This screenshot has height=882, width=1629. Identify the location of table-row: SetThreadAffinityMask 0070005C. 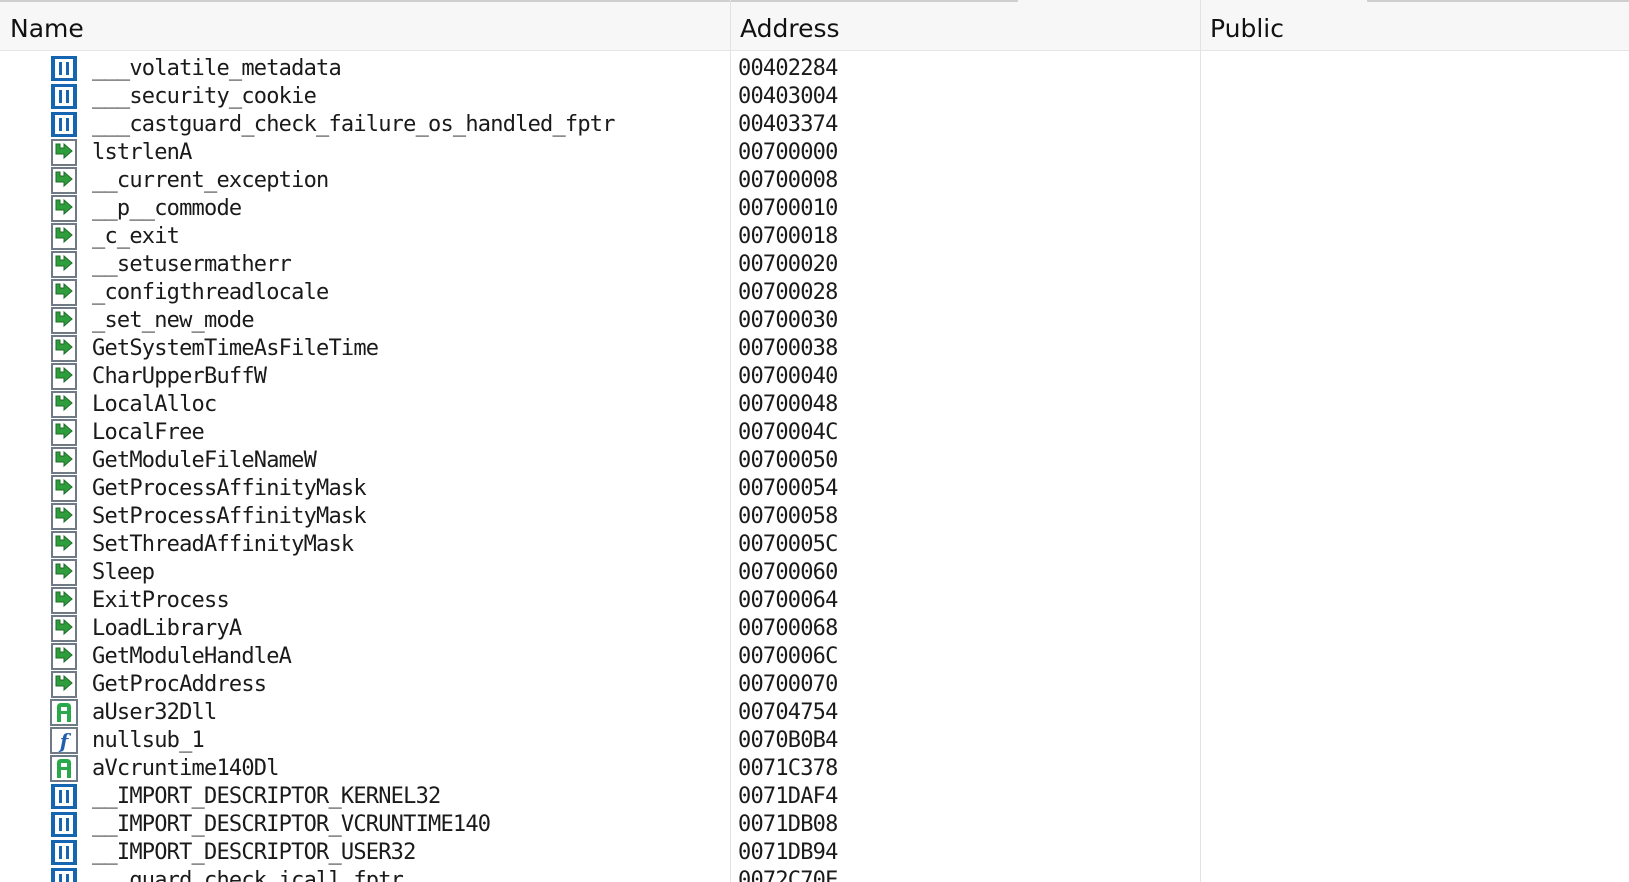
(814, 544).